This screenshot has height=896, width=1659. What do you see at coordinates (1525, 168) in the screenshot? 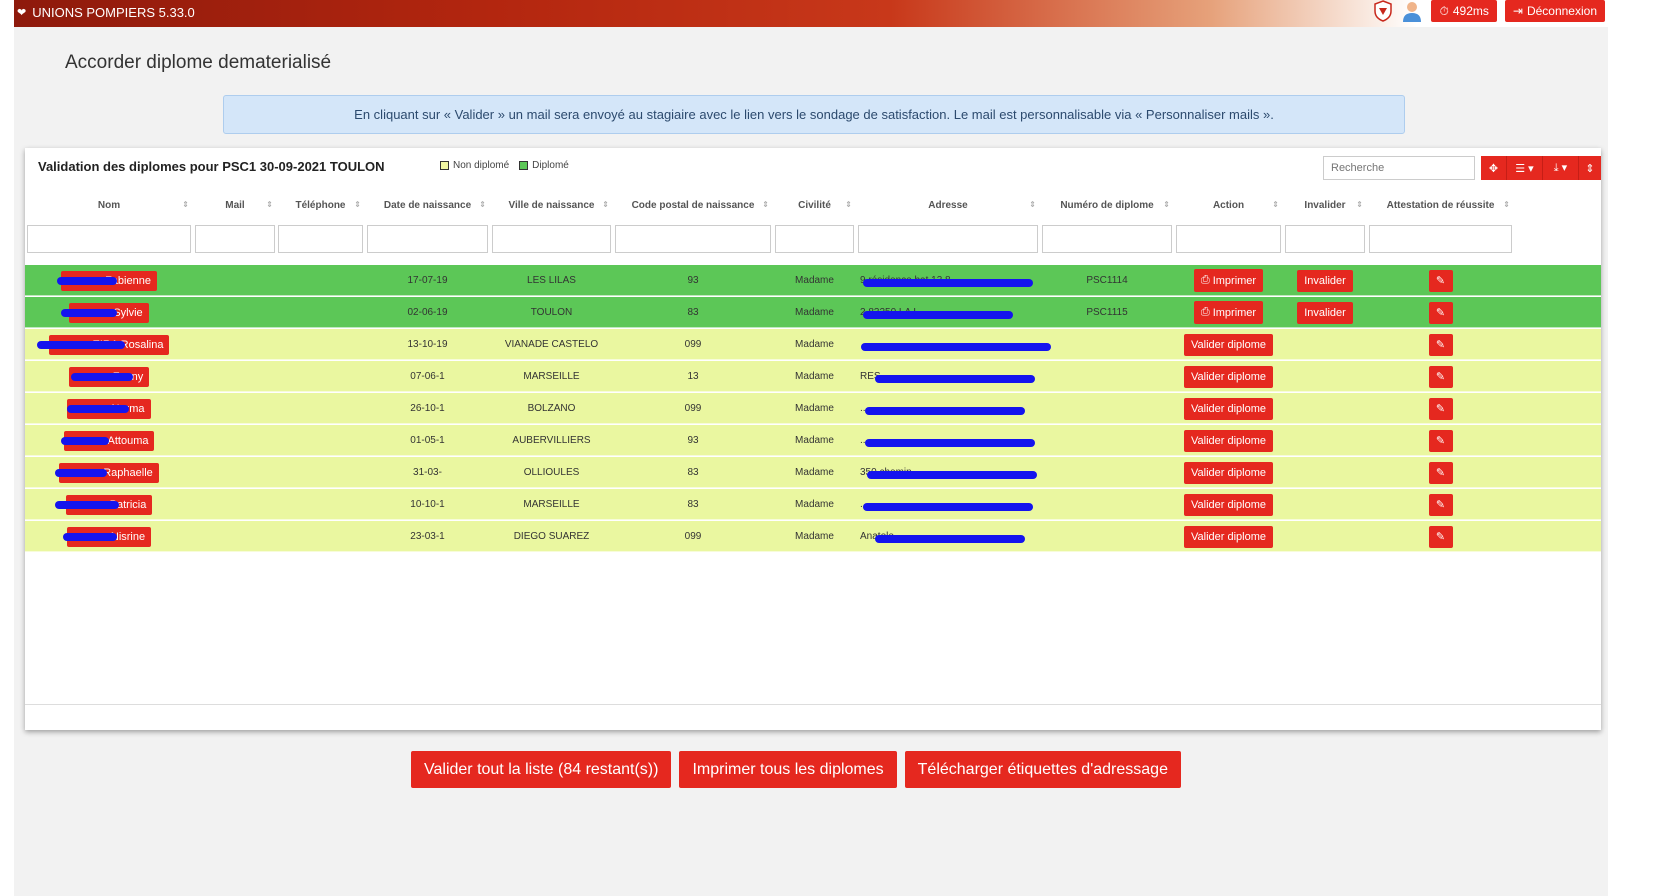
I see `columns-menu-button: ☰ ▾` at bounding box center [1525, 168].